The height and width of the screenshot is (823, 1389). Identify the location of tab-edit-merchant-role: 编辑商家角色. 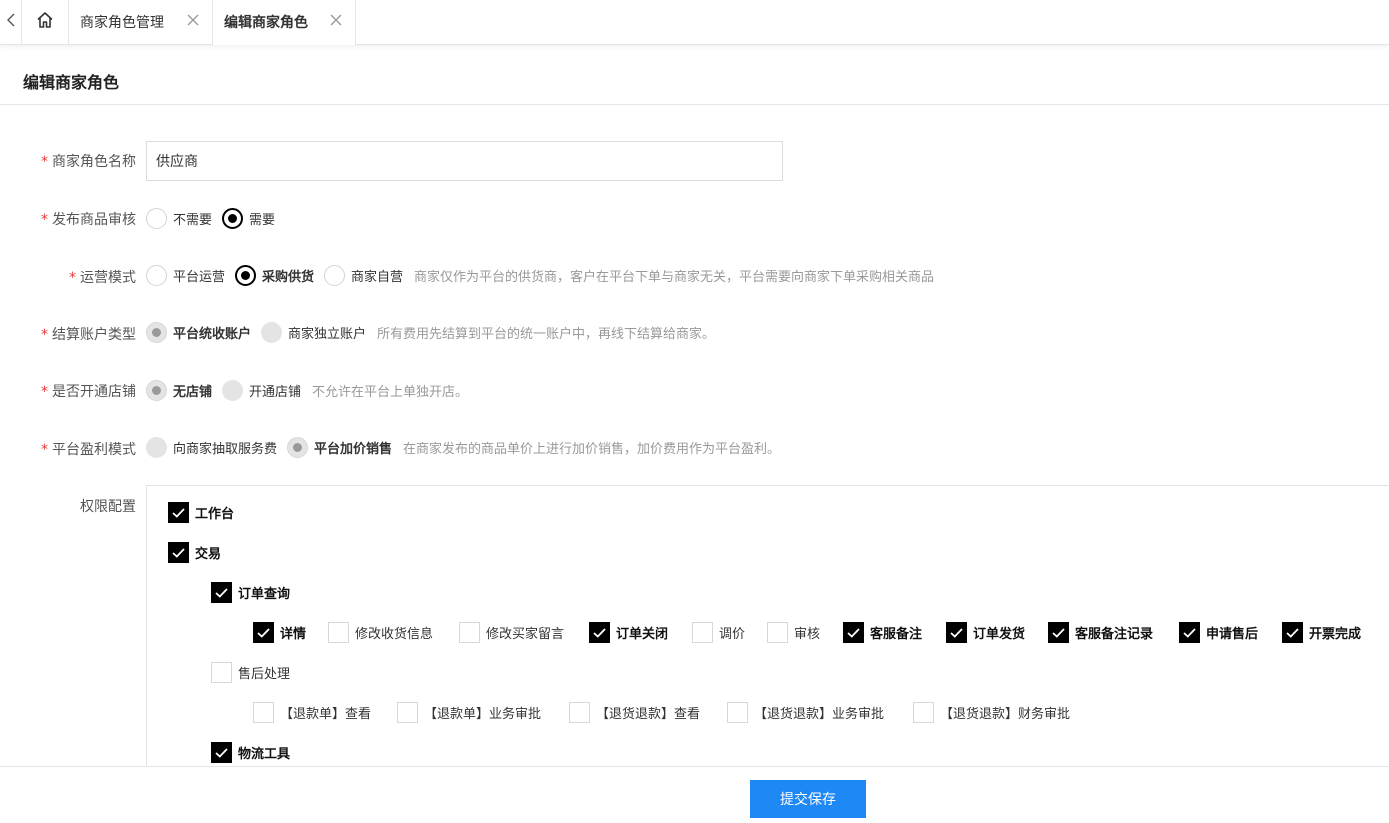
(284, 22).